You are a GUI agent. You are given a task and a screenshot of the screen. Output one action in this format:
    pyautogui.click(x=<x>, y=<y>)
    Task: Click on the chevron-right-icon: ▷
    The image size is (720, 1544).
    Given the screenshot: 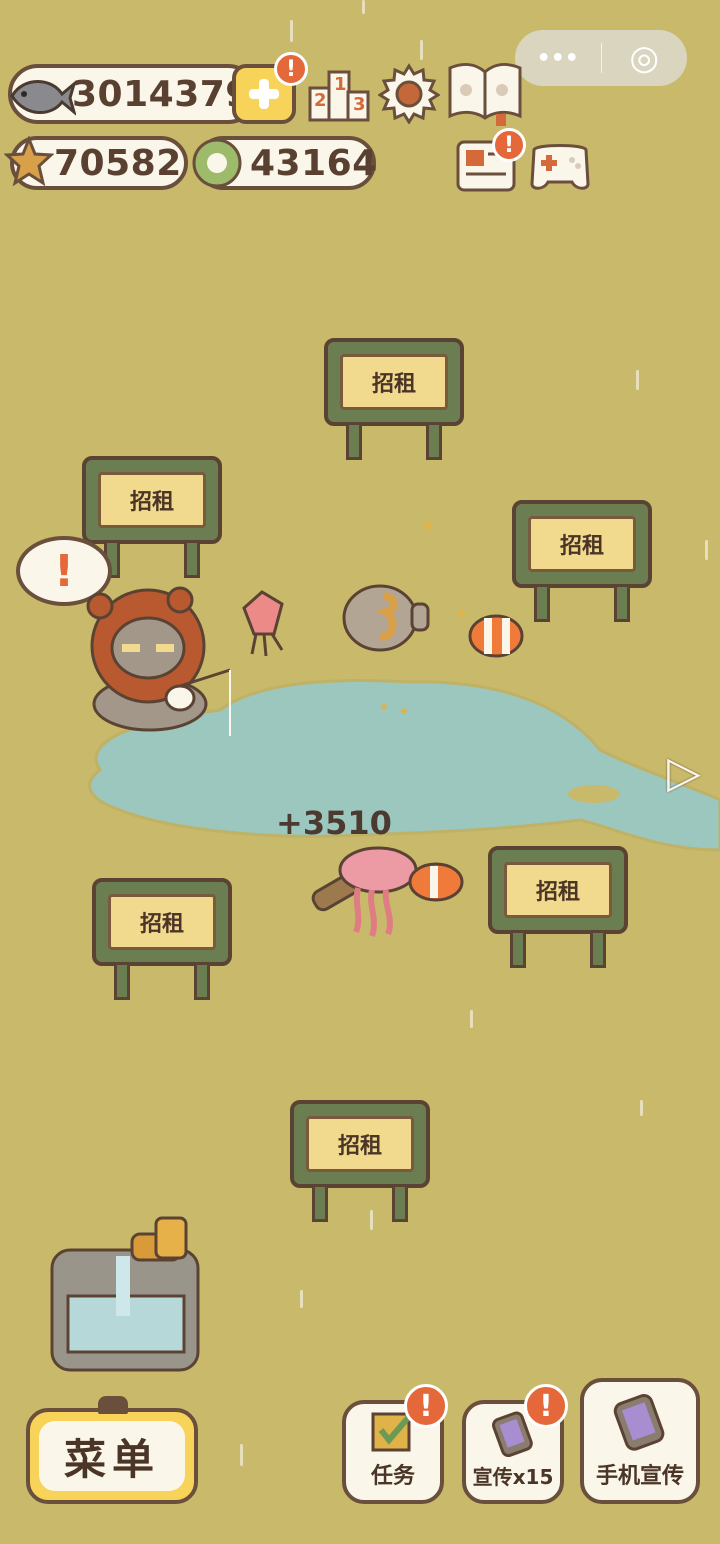 What is the action you would take?
    pyautogui.click(x=684, y=772)
    